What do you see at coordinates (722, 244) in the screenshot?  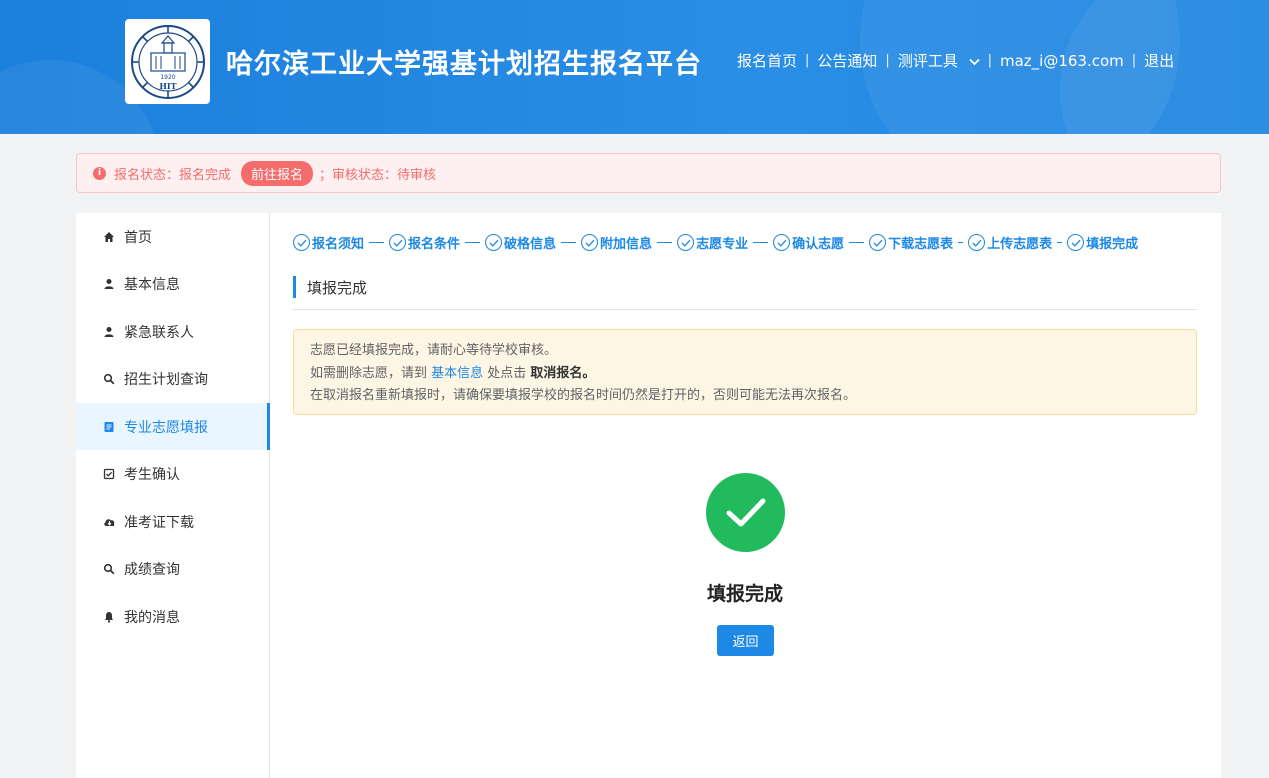 I see `step-label: 志愿专业` at bounding box center [722, 244].